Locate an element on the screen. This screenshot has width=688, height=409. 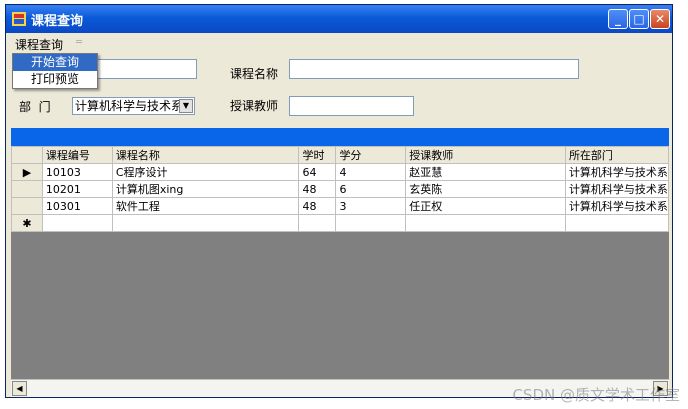
menu-bar: 课程查询 ═ is located at coordinates (339, 43).